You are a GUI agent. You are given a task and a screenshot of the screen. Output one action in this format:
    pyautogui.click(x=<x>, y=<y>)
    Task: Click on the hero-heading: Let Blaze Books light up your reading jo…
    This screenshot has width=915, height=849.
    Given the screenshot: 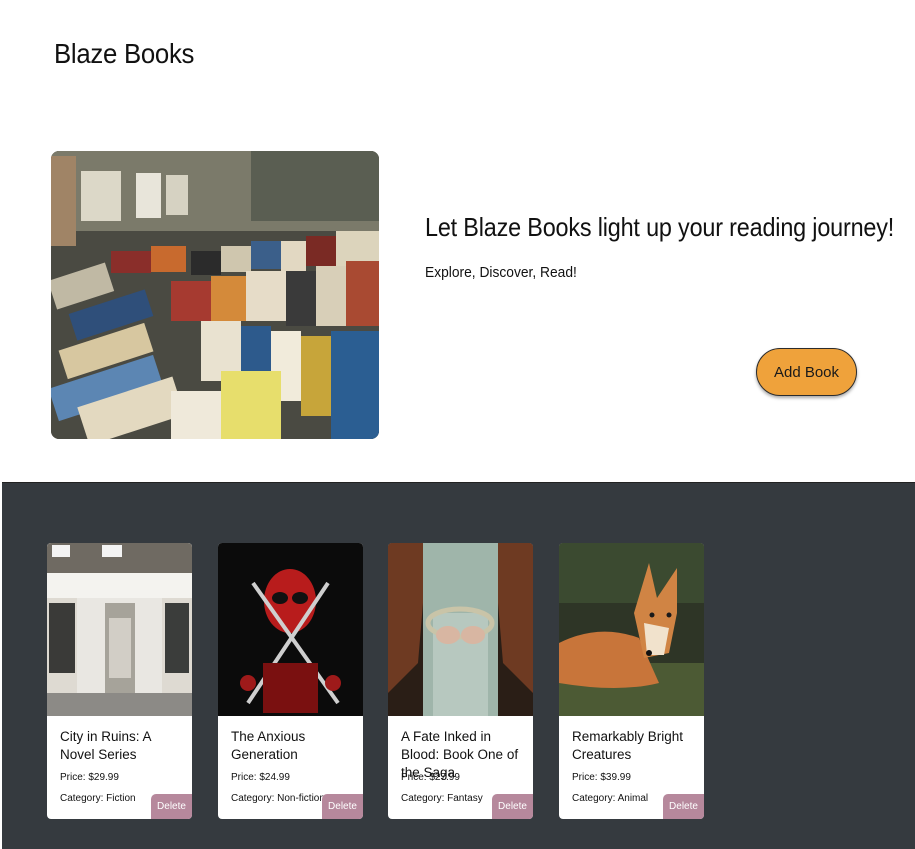 What is the action you would take?
    pyautogui.click(x=660, y=227)
    